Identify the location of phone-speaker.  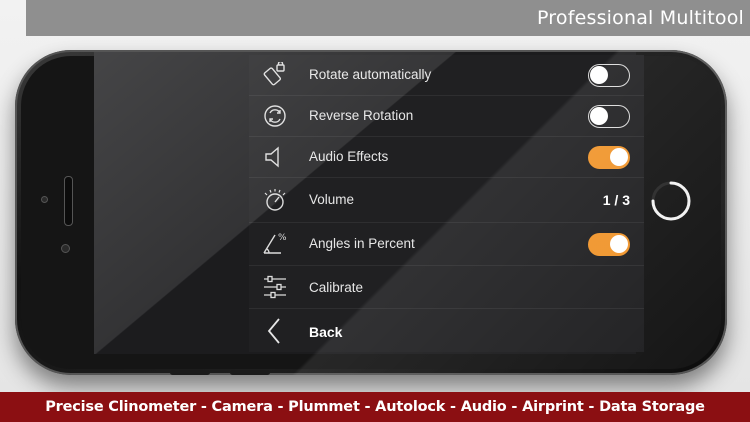
(68, 201).